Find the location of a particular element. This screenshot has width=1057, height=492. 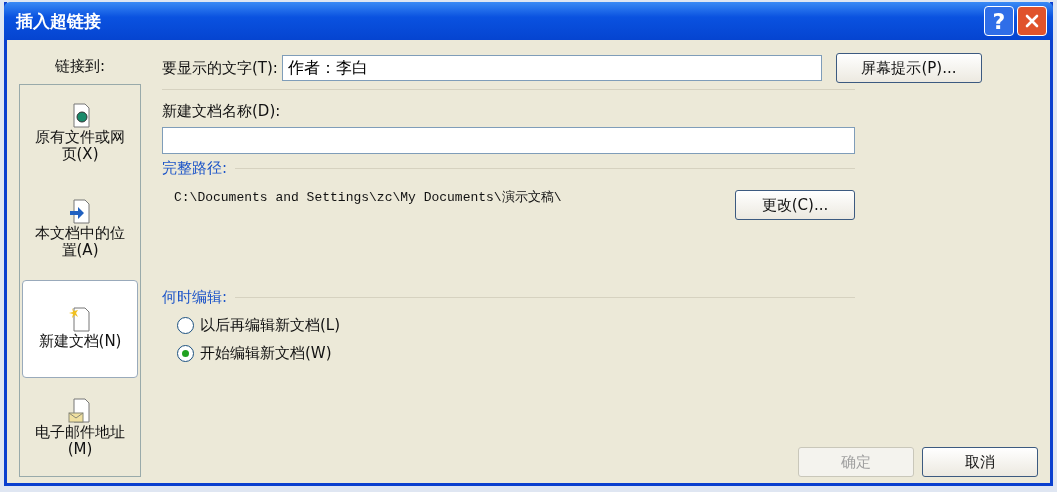

link-to-label: 链接到: is located at coordinates (80, 66).